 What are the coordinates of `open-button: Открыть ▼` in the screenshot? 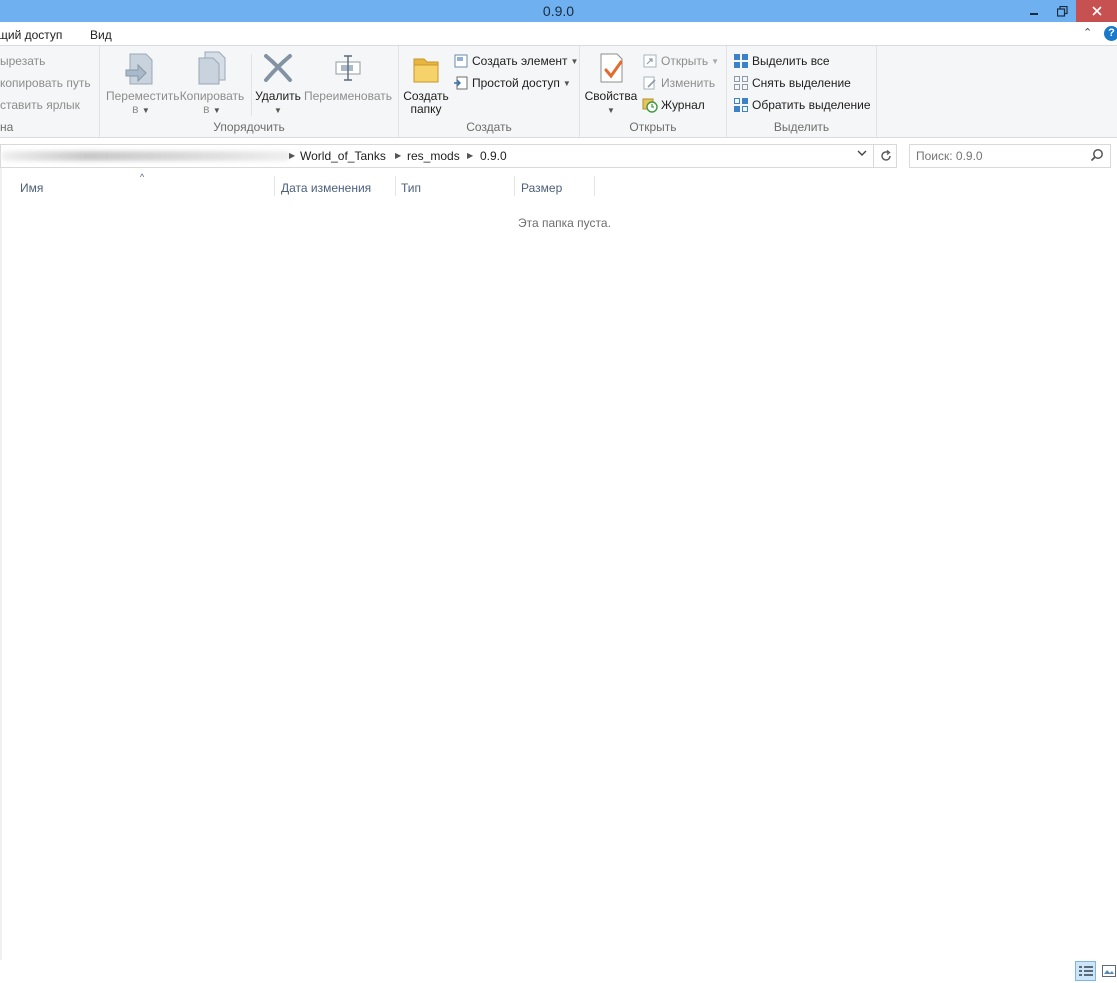 It's located at (680, 61).